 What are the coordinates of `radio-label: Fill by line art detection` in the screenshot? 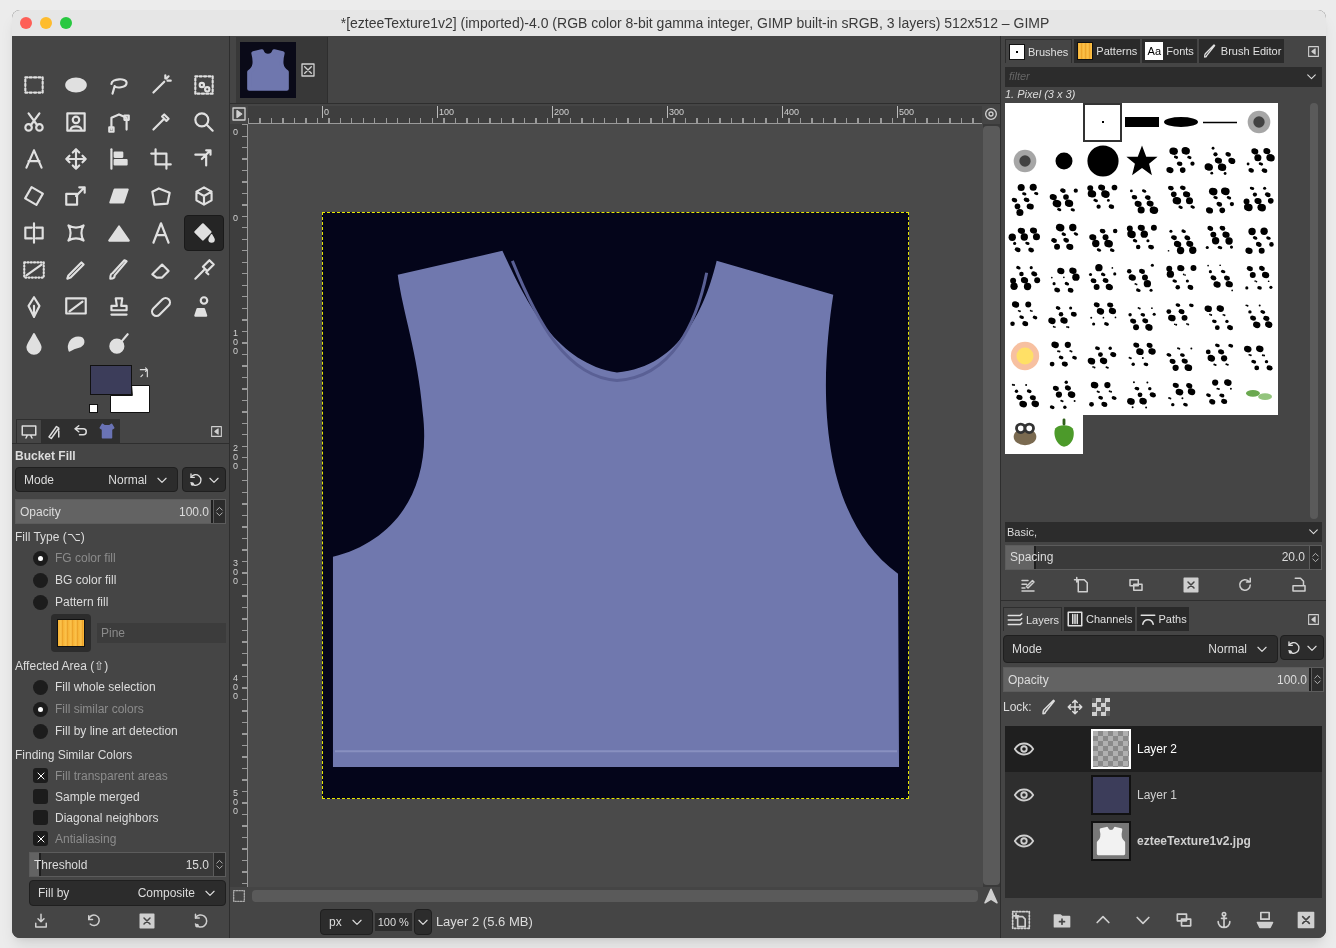 It's located at (116, 731).